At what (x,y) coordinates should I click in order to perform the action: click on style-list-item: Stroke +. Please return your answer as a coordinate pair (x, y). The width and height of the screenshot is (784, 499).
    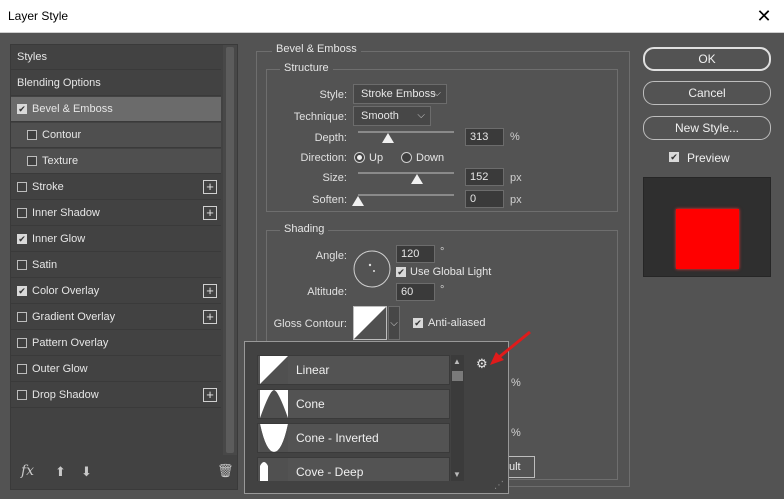
    Looking at the image, I should click on (116, 187).